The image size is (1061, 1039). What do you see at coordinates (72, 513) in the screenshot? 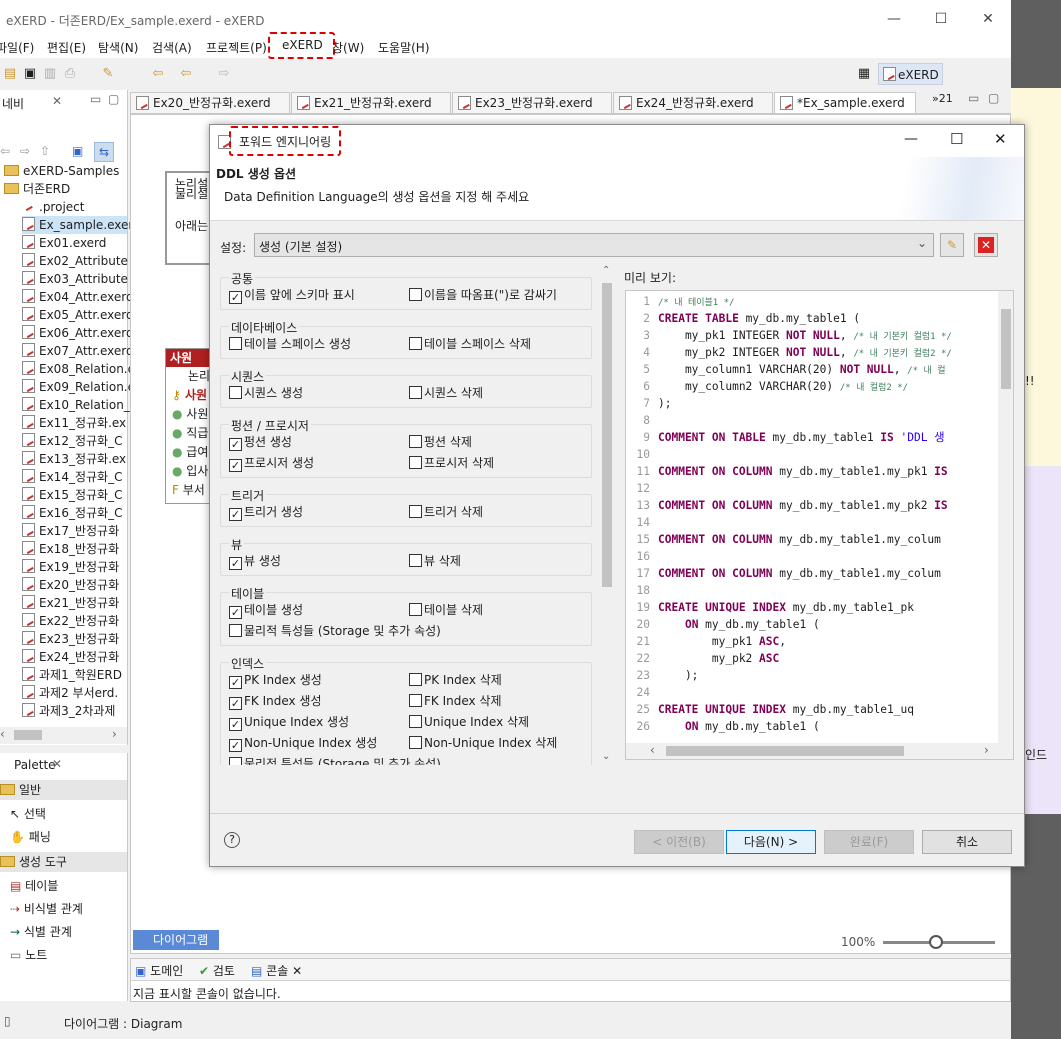
I see `tree-file: Ex16_정규화_C` at bounding box center [72, 513].